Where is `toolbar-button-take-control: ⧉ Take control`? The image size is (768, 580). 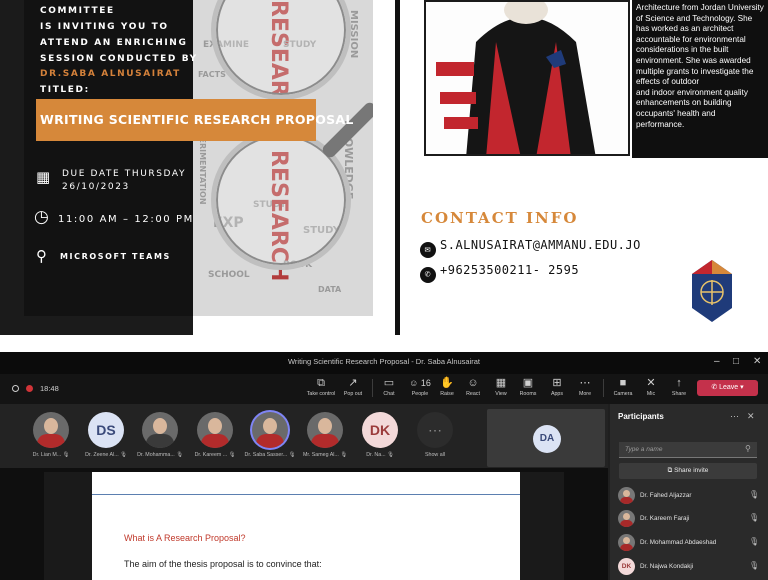 toolbar-button-take-control: ⧉ Take control is located at coordinates (321, 387).